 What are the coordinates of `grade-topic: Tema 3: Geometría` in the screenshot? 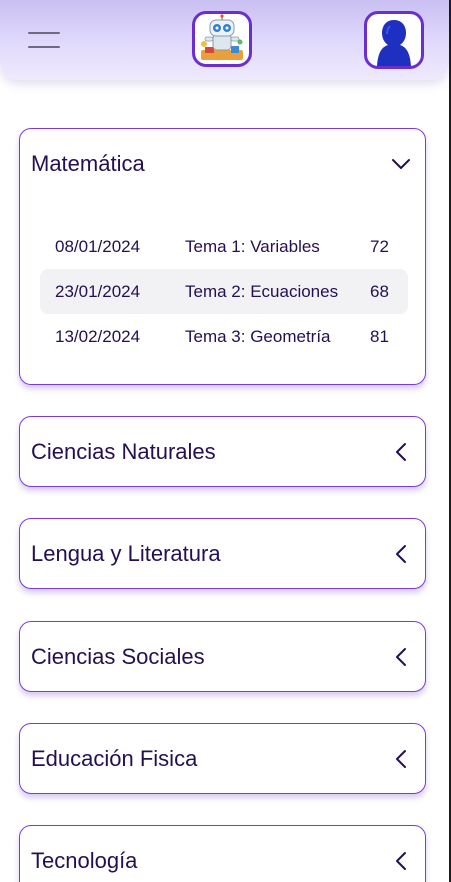 It's located at (258, 336).